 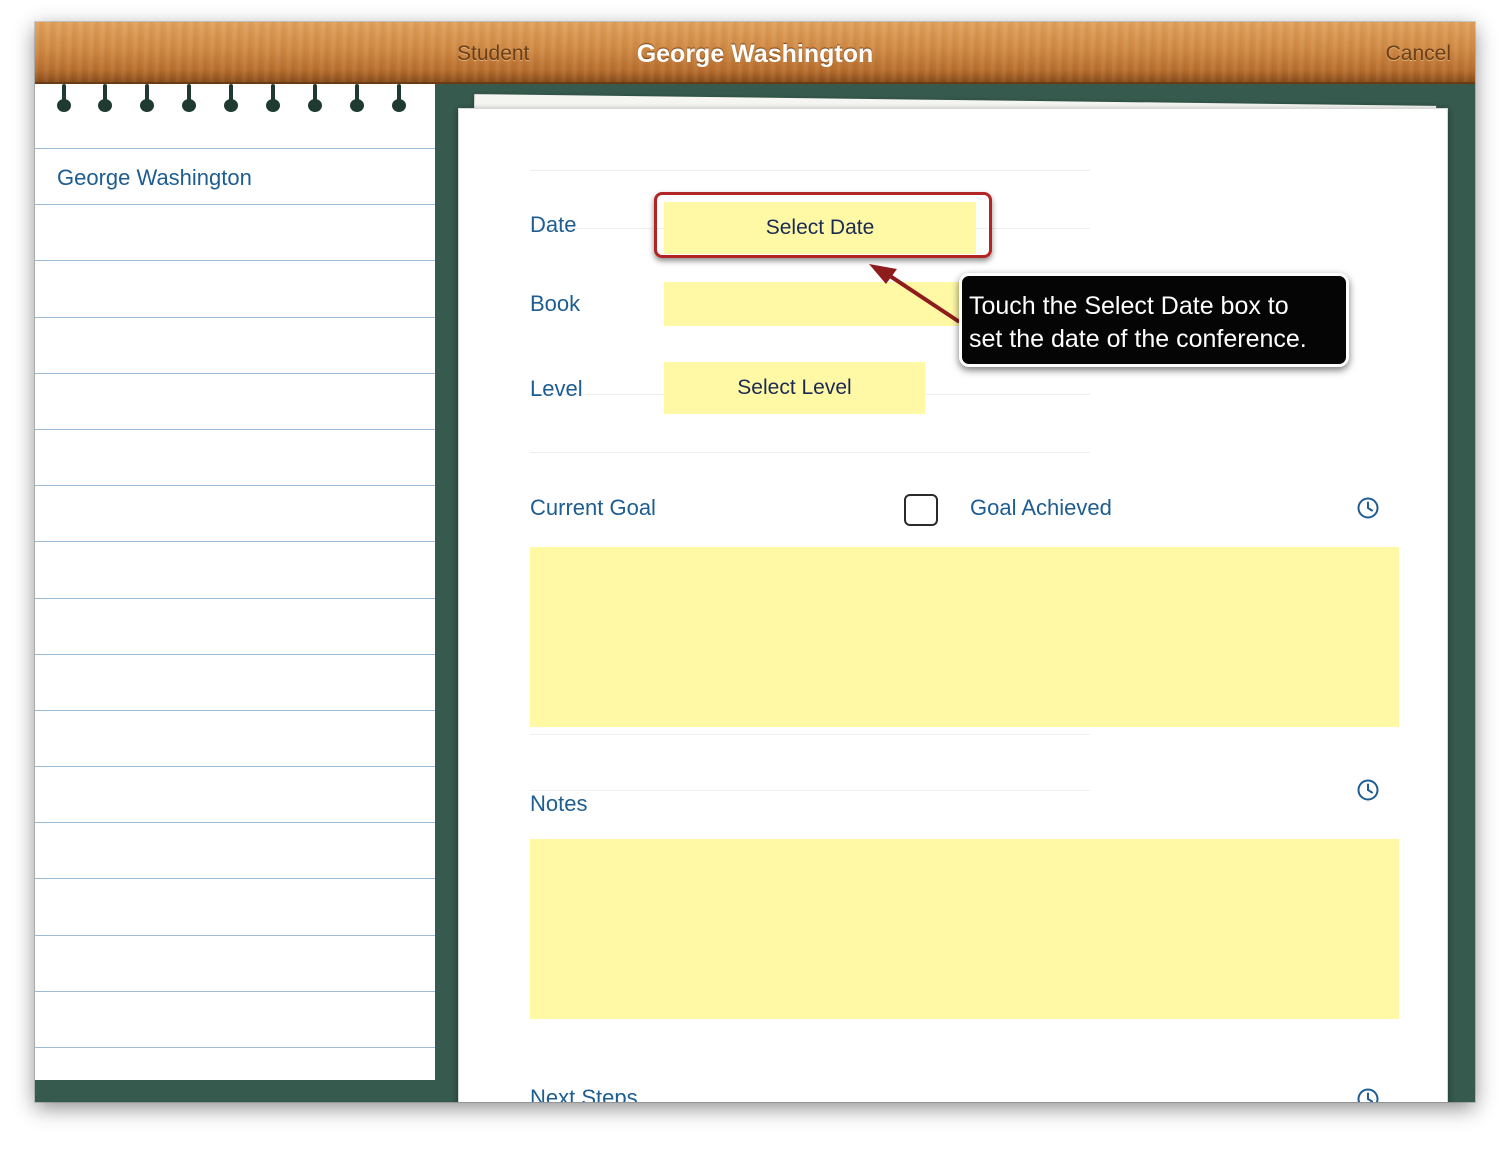 I want to click on spiral-binding, so click(x=235, y=101).